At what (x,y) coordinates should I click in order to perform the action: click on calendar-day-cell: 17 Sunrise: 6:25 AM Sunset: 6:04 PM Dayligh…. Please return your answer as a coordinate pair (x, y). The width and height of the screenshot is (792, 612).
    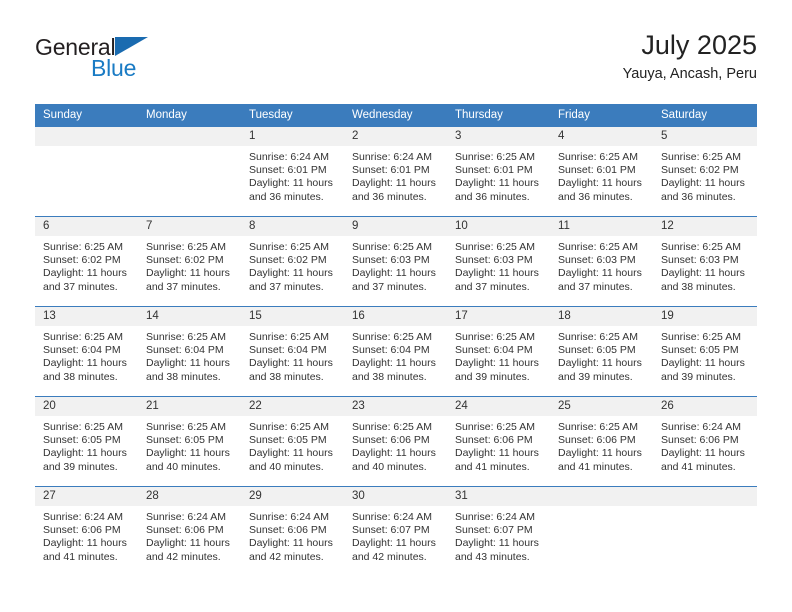
    Looking at the image, I should click on (498, 351).